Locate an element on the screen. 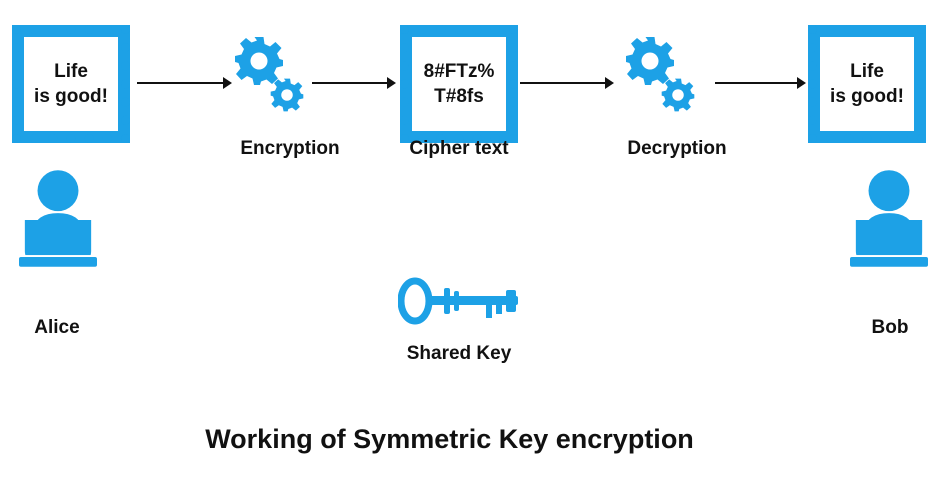  sender-message-stamp: Life is good! is located at coordinates (71, 84).